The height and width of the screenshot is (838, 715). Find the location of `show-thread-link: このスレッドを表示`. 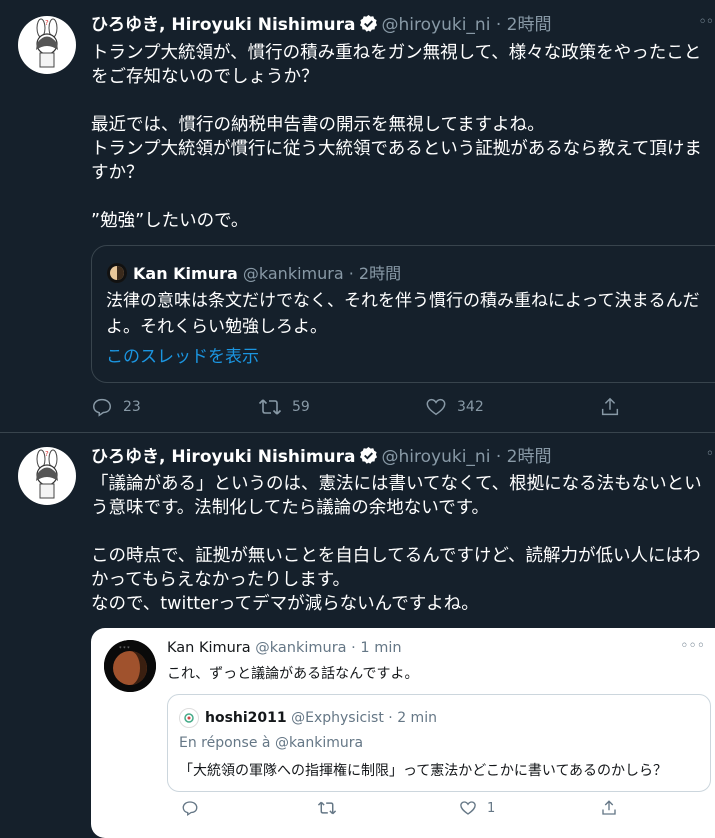

show-thread-link: このスレッドを表示 is located at coordinates (182, 354).